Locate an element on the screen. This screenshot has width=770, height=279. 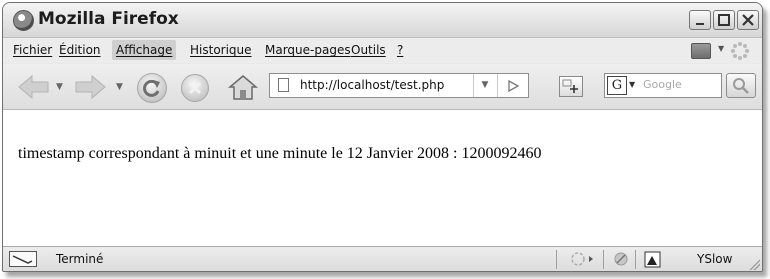
blocked-icon is located at coordinates (621, 259).